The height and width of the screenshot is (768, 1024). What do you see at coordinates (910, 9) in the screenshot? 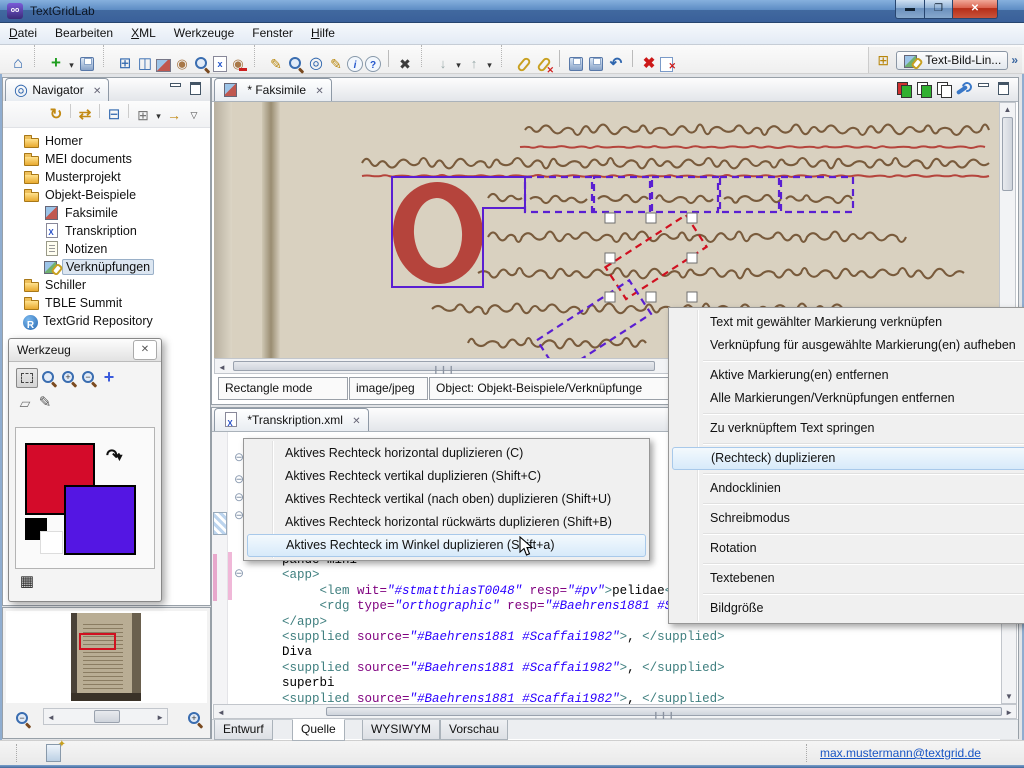
I see `minimize-button: ▬` at bounding box center [910, 9].